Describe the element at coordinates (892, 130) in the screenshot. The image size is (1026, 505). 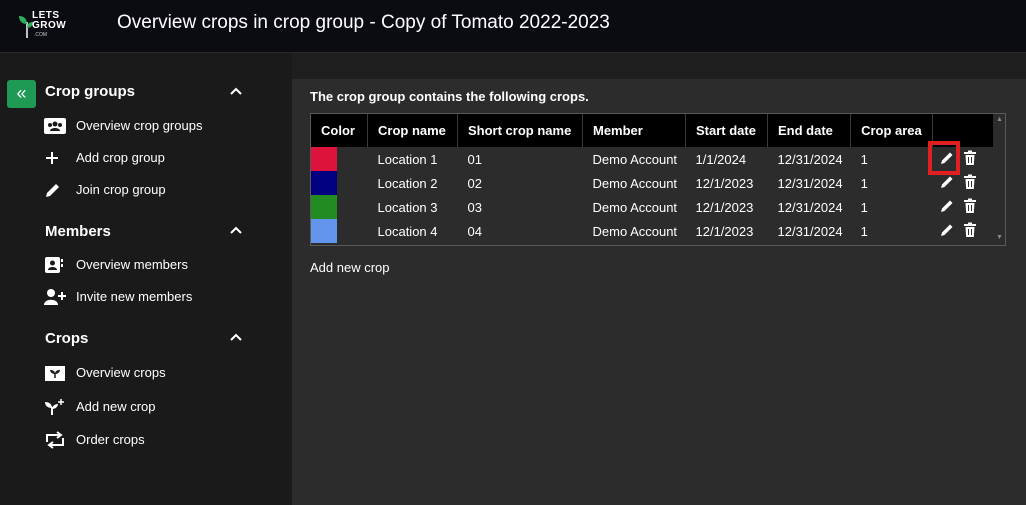
I see `column-header-crop-area: Crop area` at that location.